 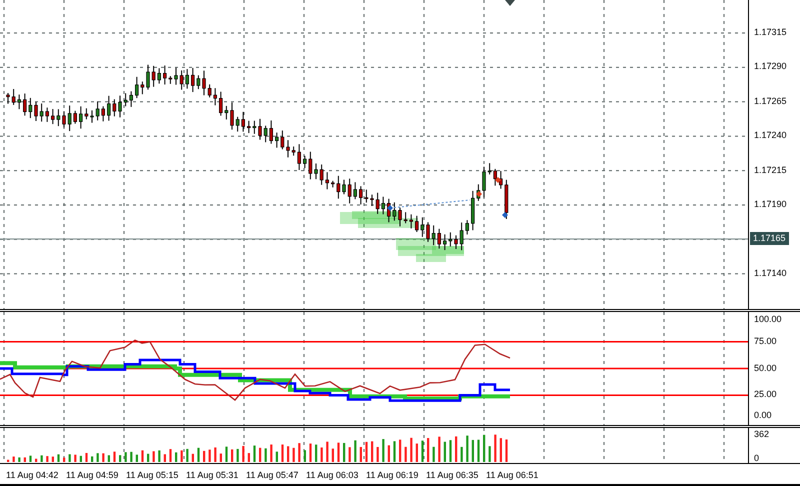 What do you see at coordinates (765, 368) in the screenshot?
I see `oscillator-label: 50.00` at bounding box center [765, 368].